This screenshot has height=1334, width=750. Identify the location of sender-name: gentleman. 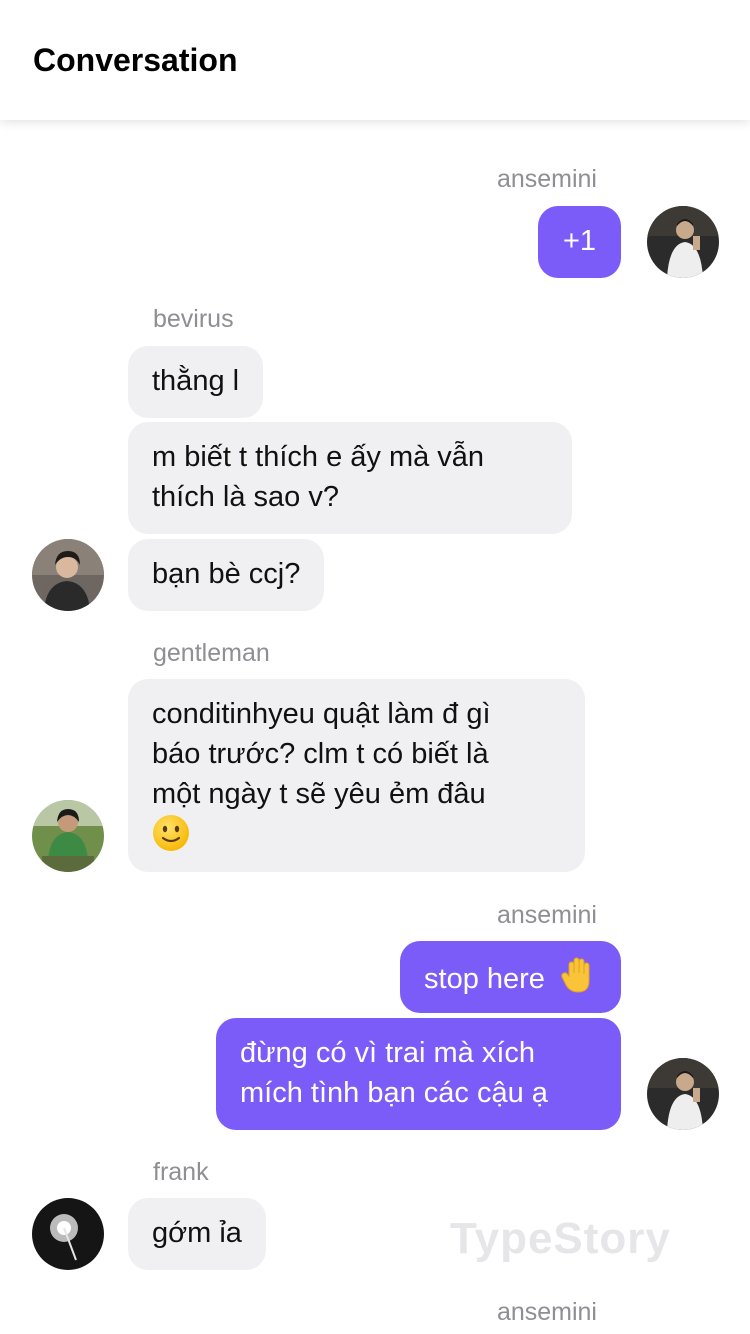
(211, 653).